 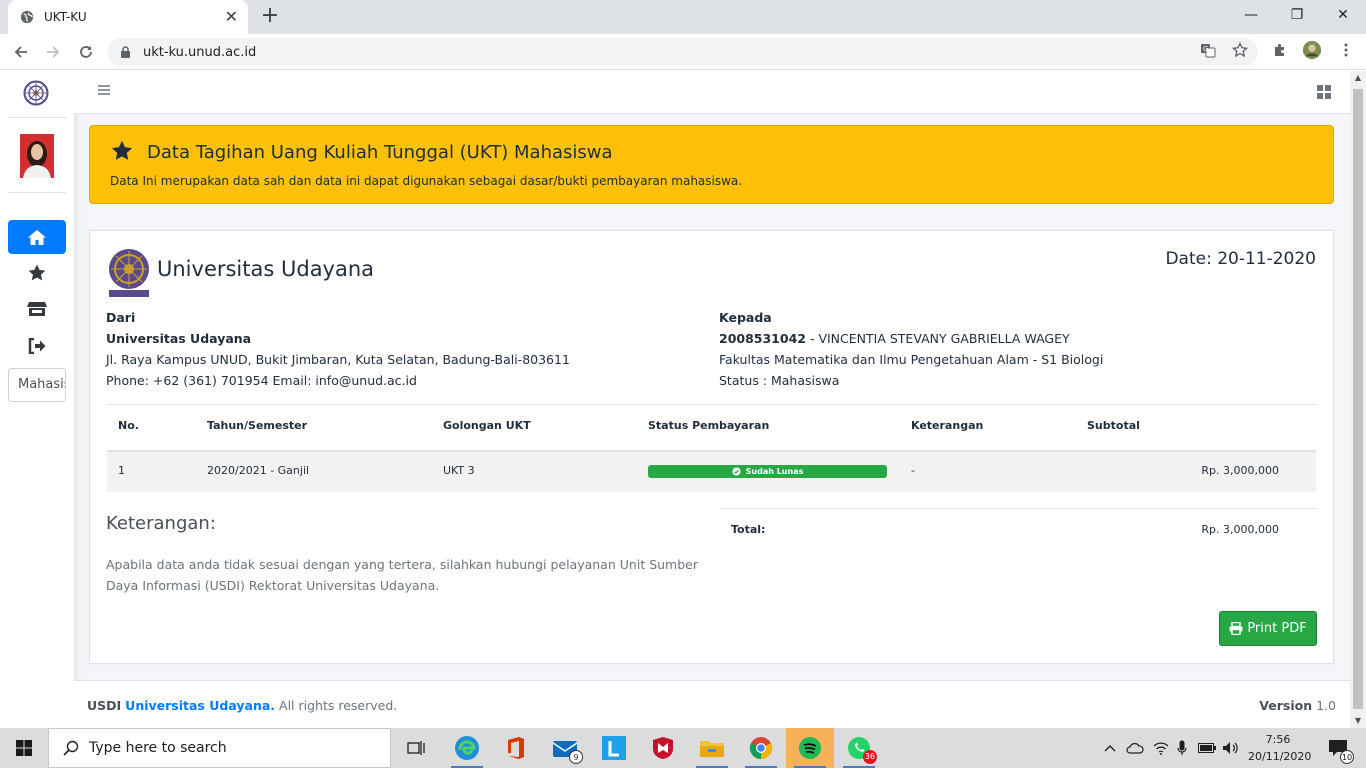 What do you see at coordinates (937, 338) in the screenshot?
I see `student-name: - VINCENTIA STEVANY GABRIELLA WAGEY` at bounding box center [937, 338].